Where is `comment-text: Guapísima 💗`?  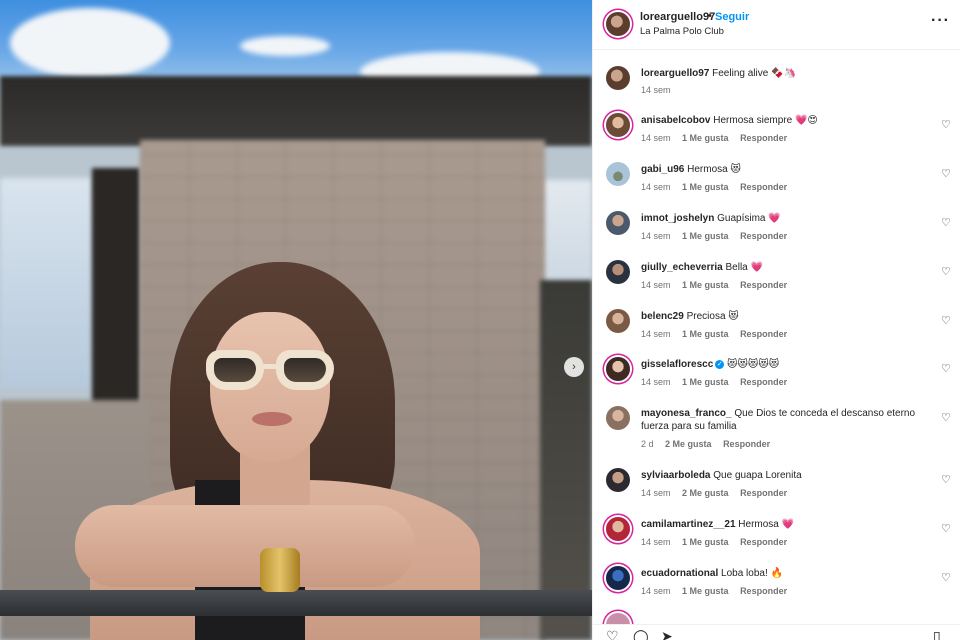
comment-text: Guapísima 💗 is located at coordinates (749, 218).